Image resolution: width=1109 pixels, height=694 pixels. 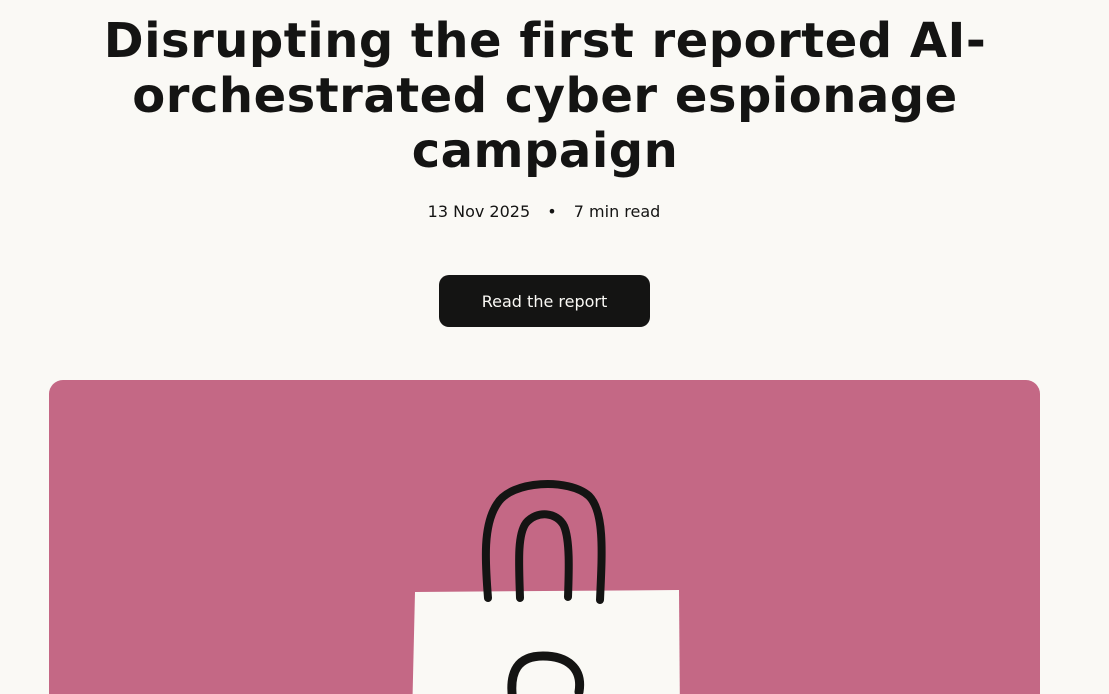 What do you see at coordinates (479, 211) in the screenshot?
I see `article-date: 13 Nov 2025` at bounding box center [479, 211].